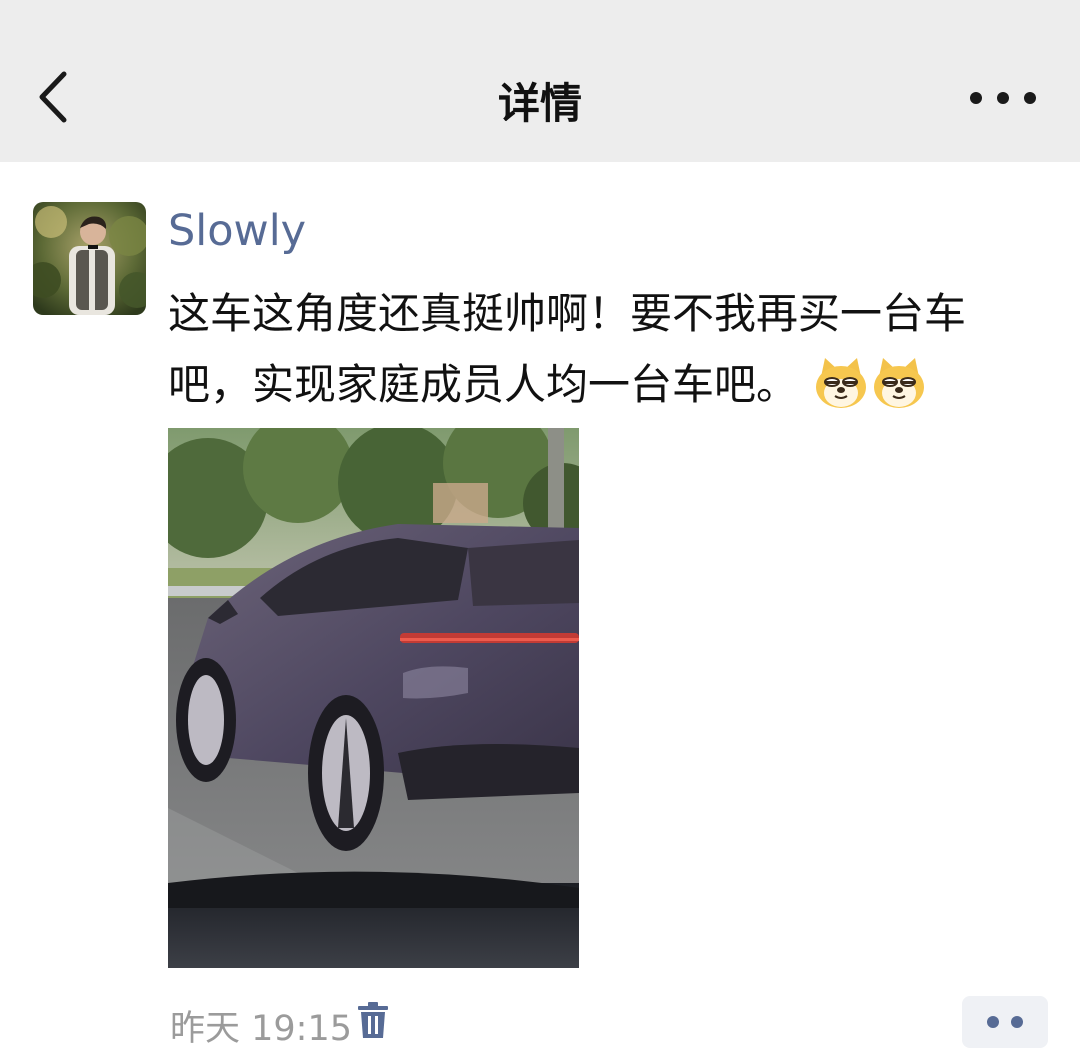 This screenshot has height=1054, width=1080. I want to click on more-dots-icon, so click(976, 98).